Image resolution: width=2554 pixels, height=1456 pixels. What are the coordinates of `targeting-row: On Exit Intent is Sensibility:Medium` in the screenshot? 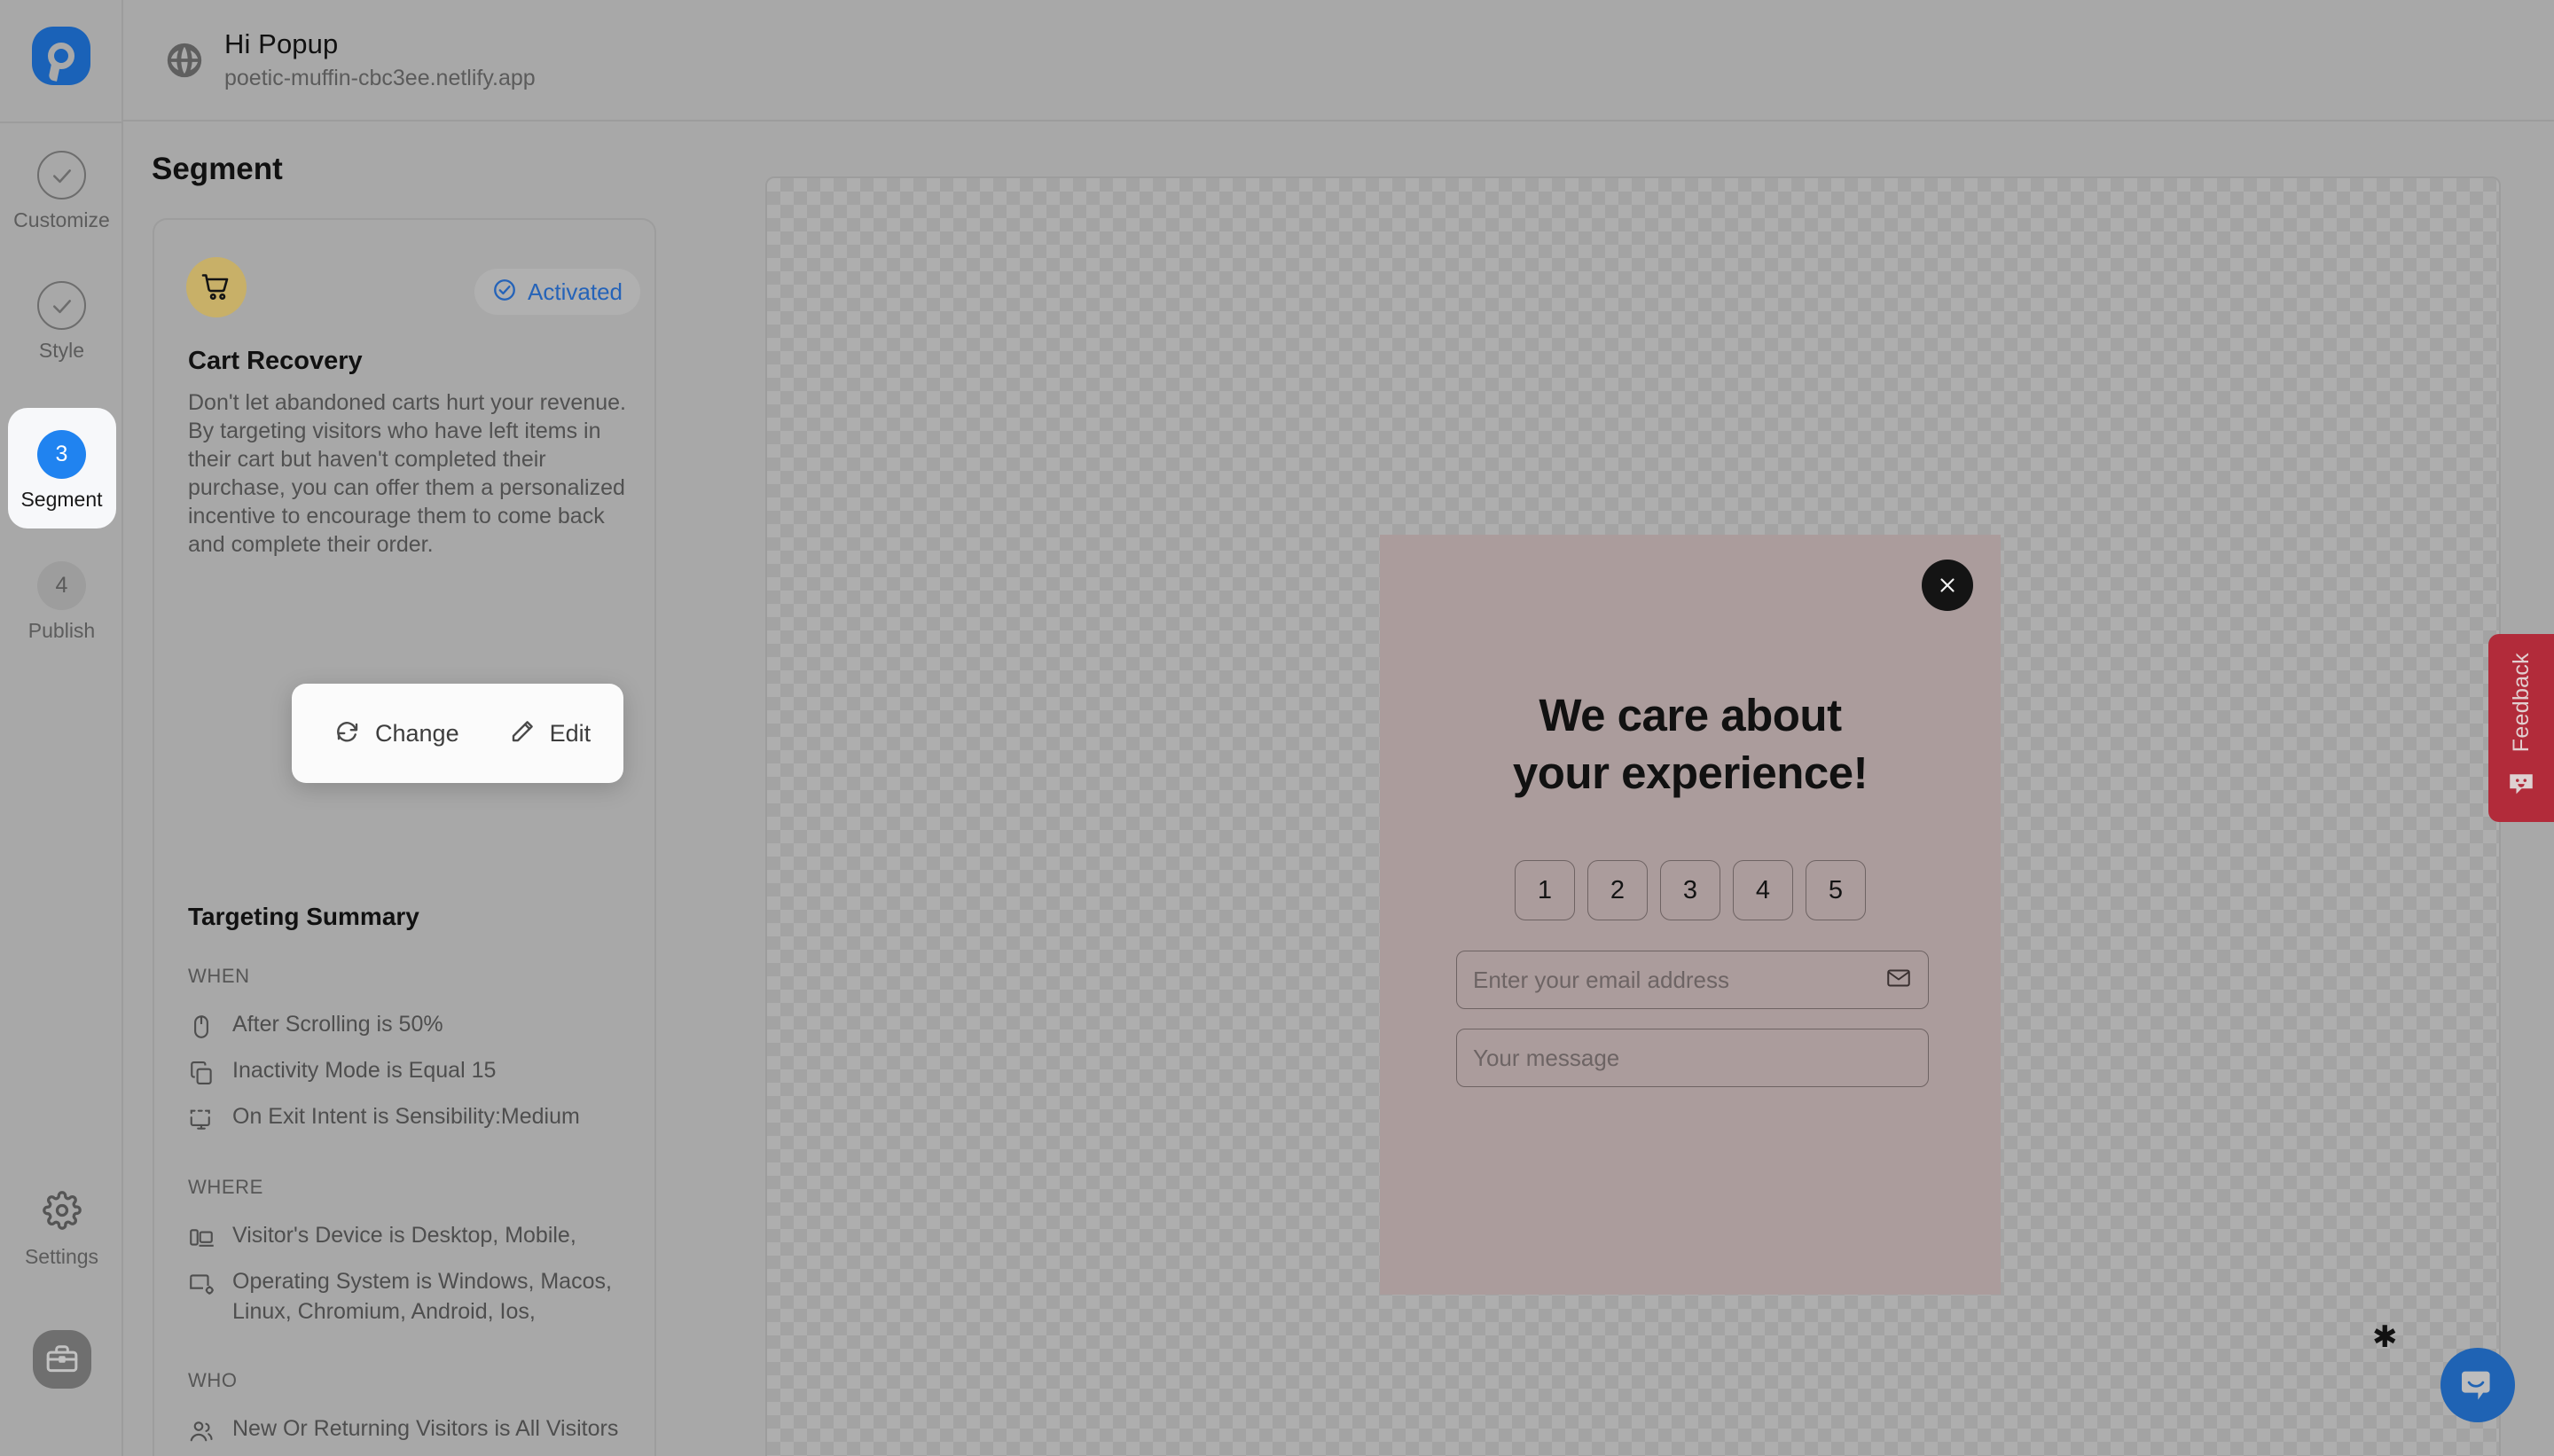 It's located at (415, 1117).